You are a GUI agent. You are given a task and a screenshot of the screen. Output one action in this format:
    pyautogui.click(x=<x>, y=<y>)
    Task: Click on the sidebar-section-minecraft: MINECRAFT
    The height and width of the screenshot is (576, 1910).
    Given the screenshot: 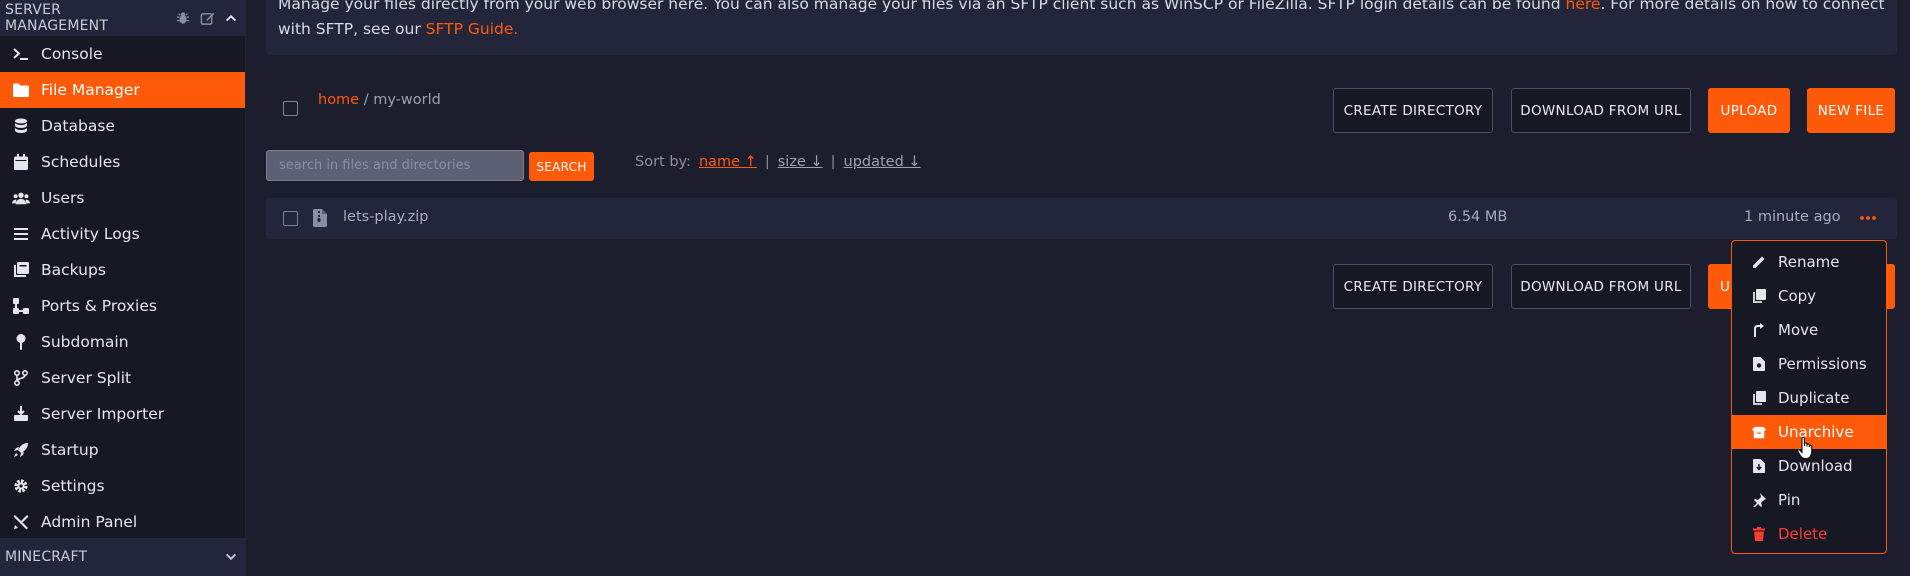 What is the action you would take?
    pyautogui.click(x=122, y=557)
    